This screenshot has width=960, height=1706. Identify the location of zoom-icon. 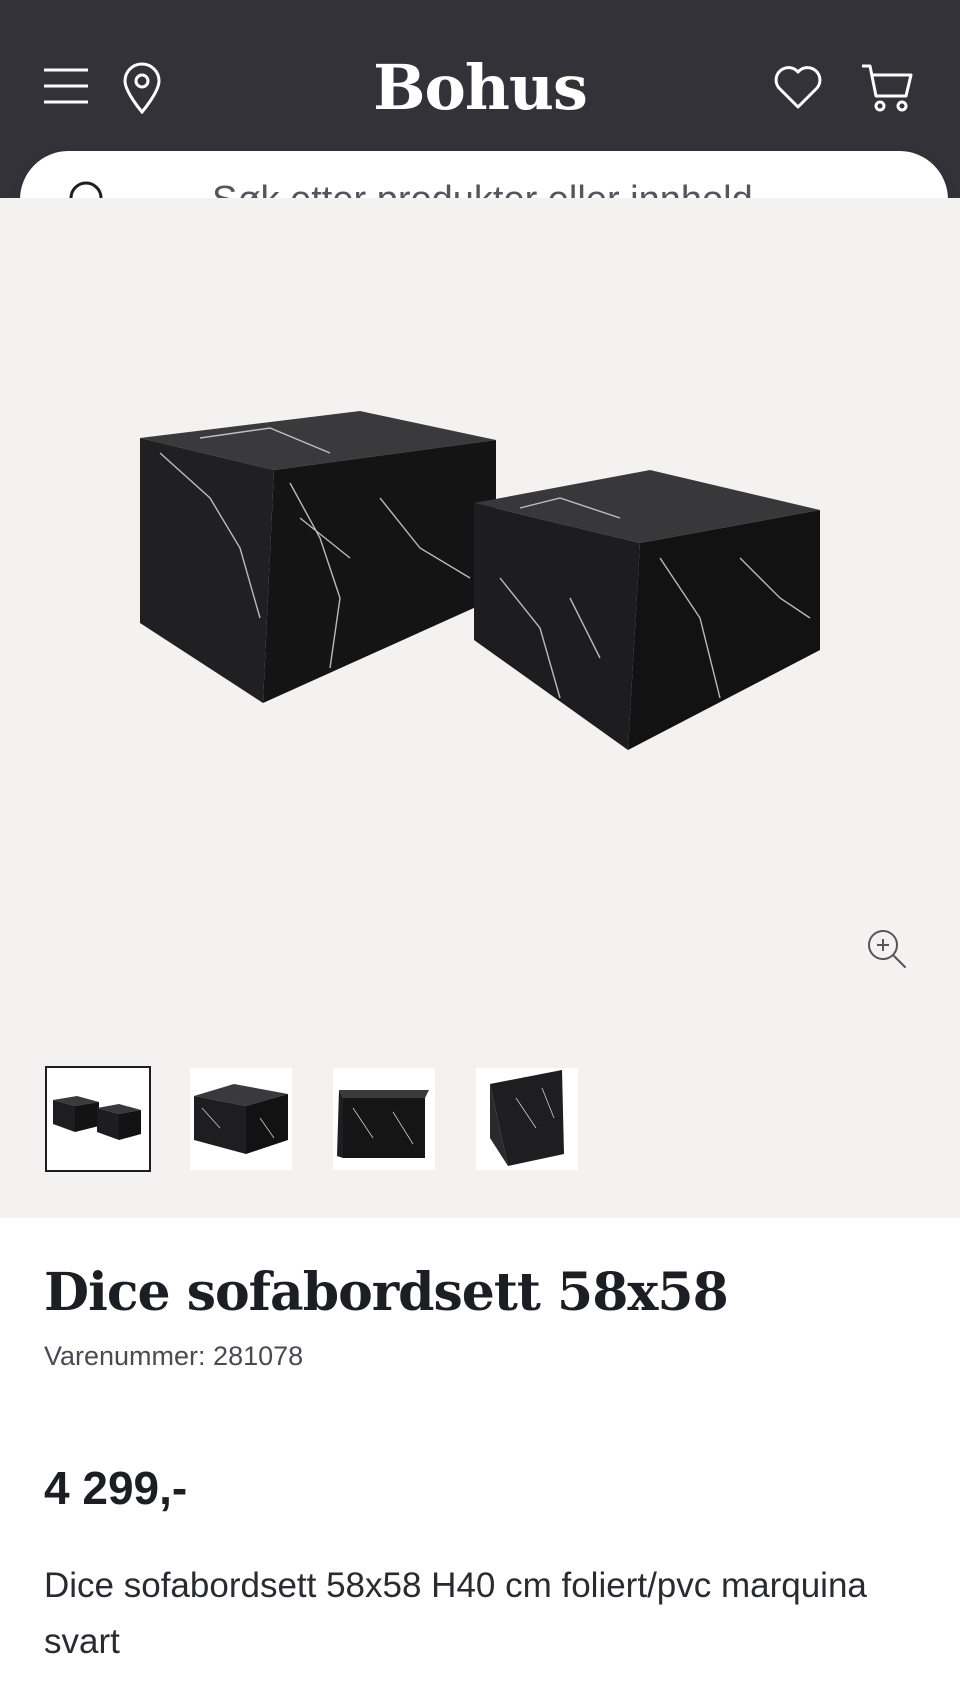
(887, 951).